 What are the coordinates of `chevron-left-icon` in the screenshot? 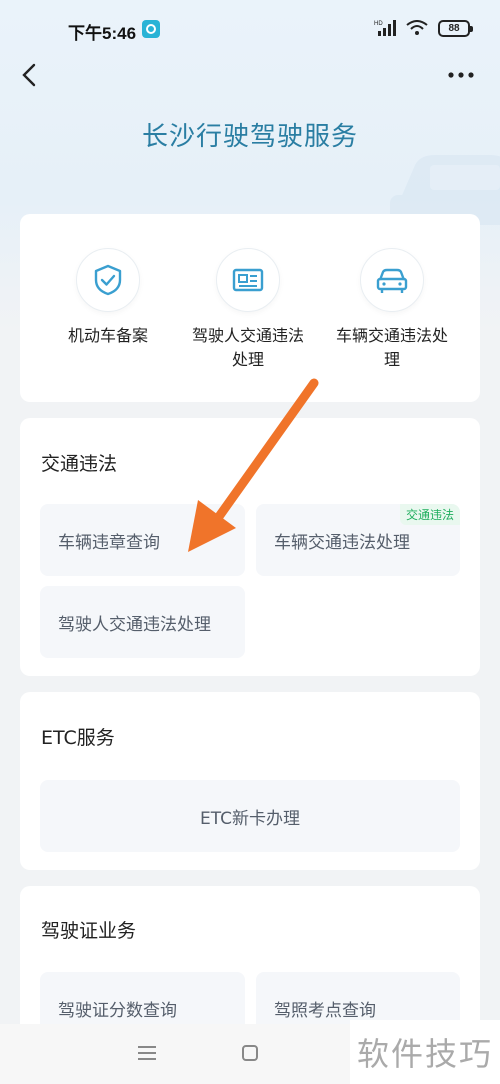 It's located at (29, 75).